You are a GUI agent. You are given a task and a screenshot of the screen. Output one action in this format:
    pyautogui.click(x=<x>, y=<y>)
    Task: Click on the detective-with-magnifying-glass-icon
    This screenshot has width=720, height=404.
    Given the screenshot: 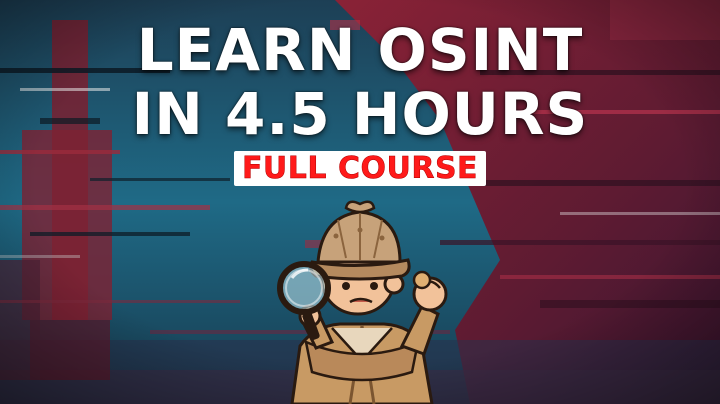 What is the action you would take?
    pyautogui.click(x=362, y=302)
    